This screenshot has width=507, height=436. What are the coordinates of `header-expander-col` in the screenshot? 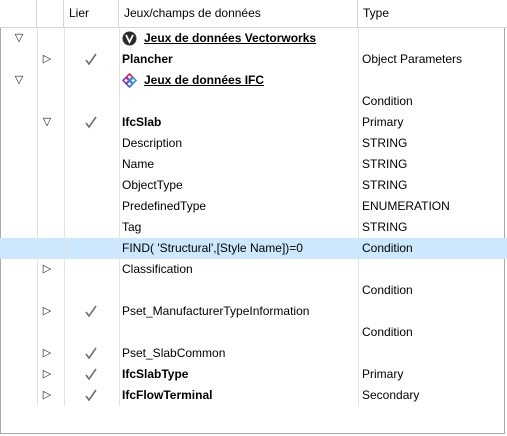 It's located at (18, 13).